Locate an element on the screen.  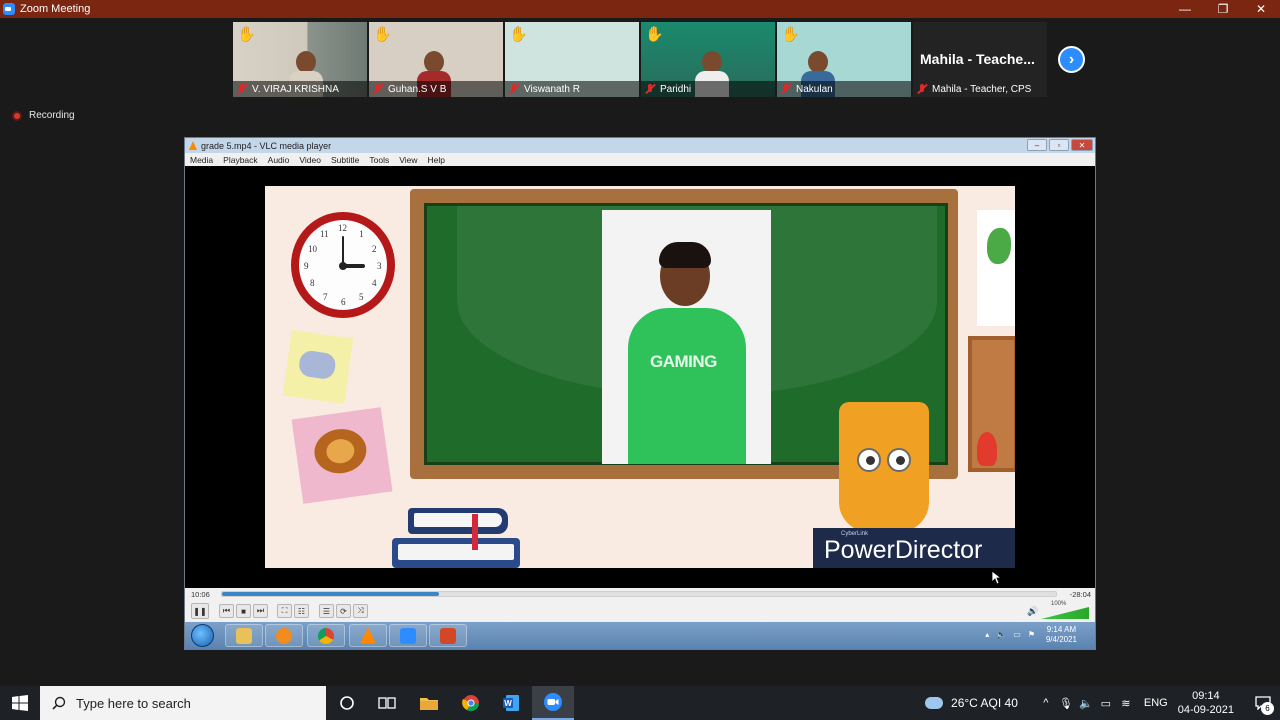
clock-number: 11 is located at coordinates (324, 234).